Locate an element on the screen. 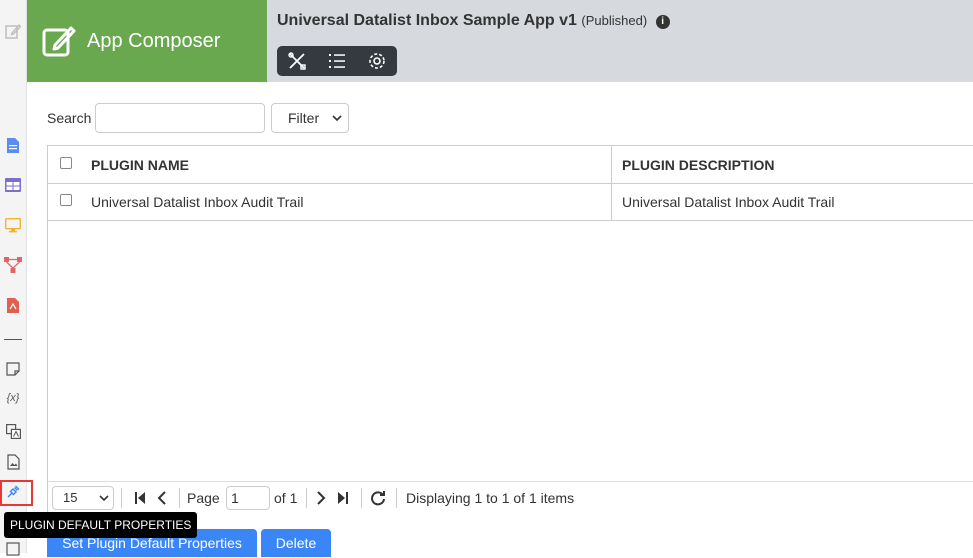 This screenshot has height=558, width=973. list-icon is located at coordinates (337, 61).